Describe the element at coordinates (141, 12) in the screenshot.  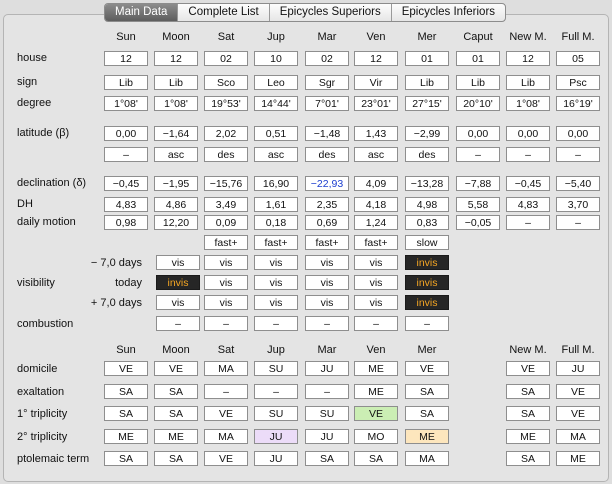
I see `tab-main-data: Main Data` at that location.